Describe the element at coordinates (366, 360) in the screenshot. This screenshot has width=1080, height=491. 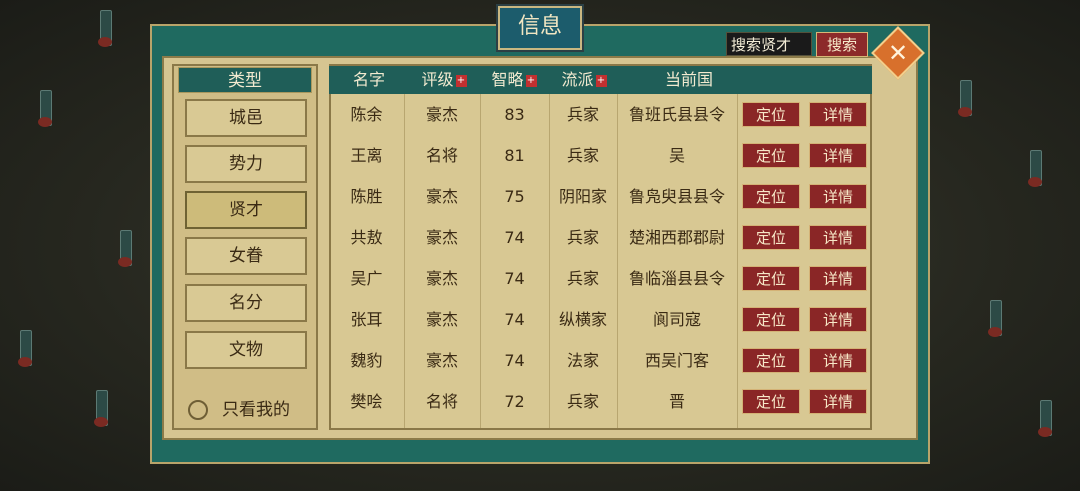
I see `cell-name: 魏豹` at that location.